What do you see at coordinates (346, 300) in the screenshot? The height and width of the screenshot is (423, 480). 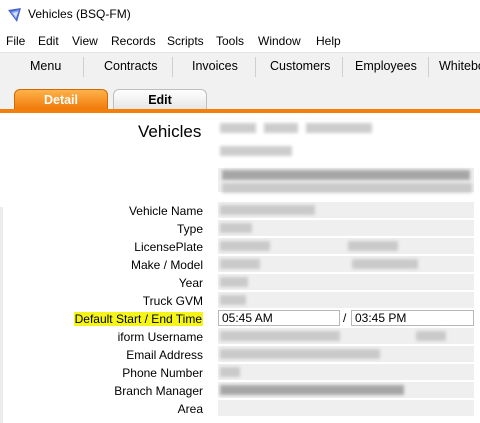 I see `truck-gvm-field` at bounding box center [346, 300].